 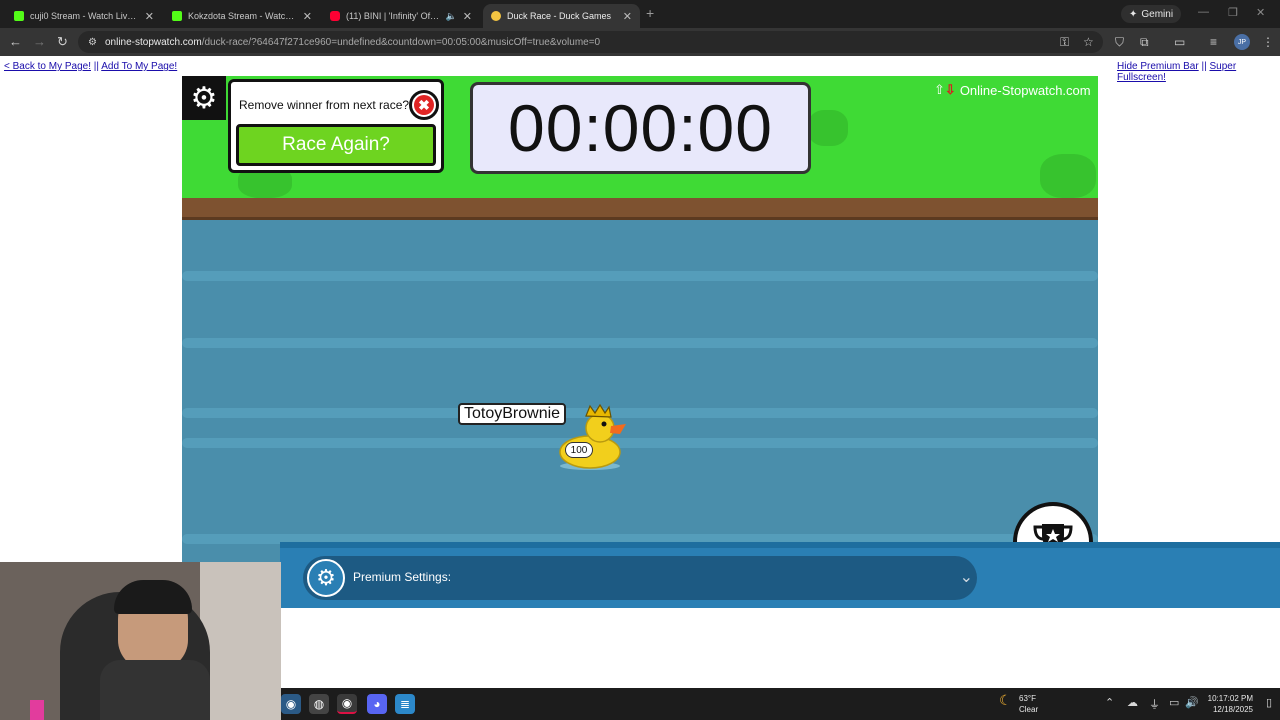 I want to click on steam-running-icon: ◉, so click(x=347, y=704).